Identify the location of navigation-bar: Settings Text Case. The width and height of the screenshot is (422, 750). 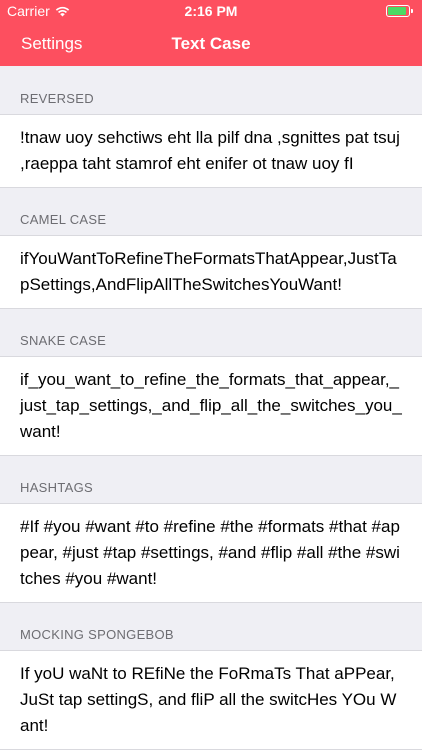
(211, 44).